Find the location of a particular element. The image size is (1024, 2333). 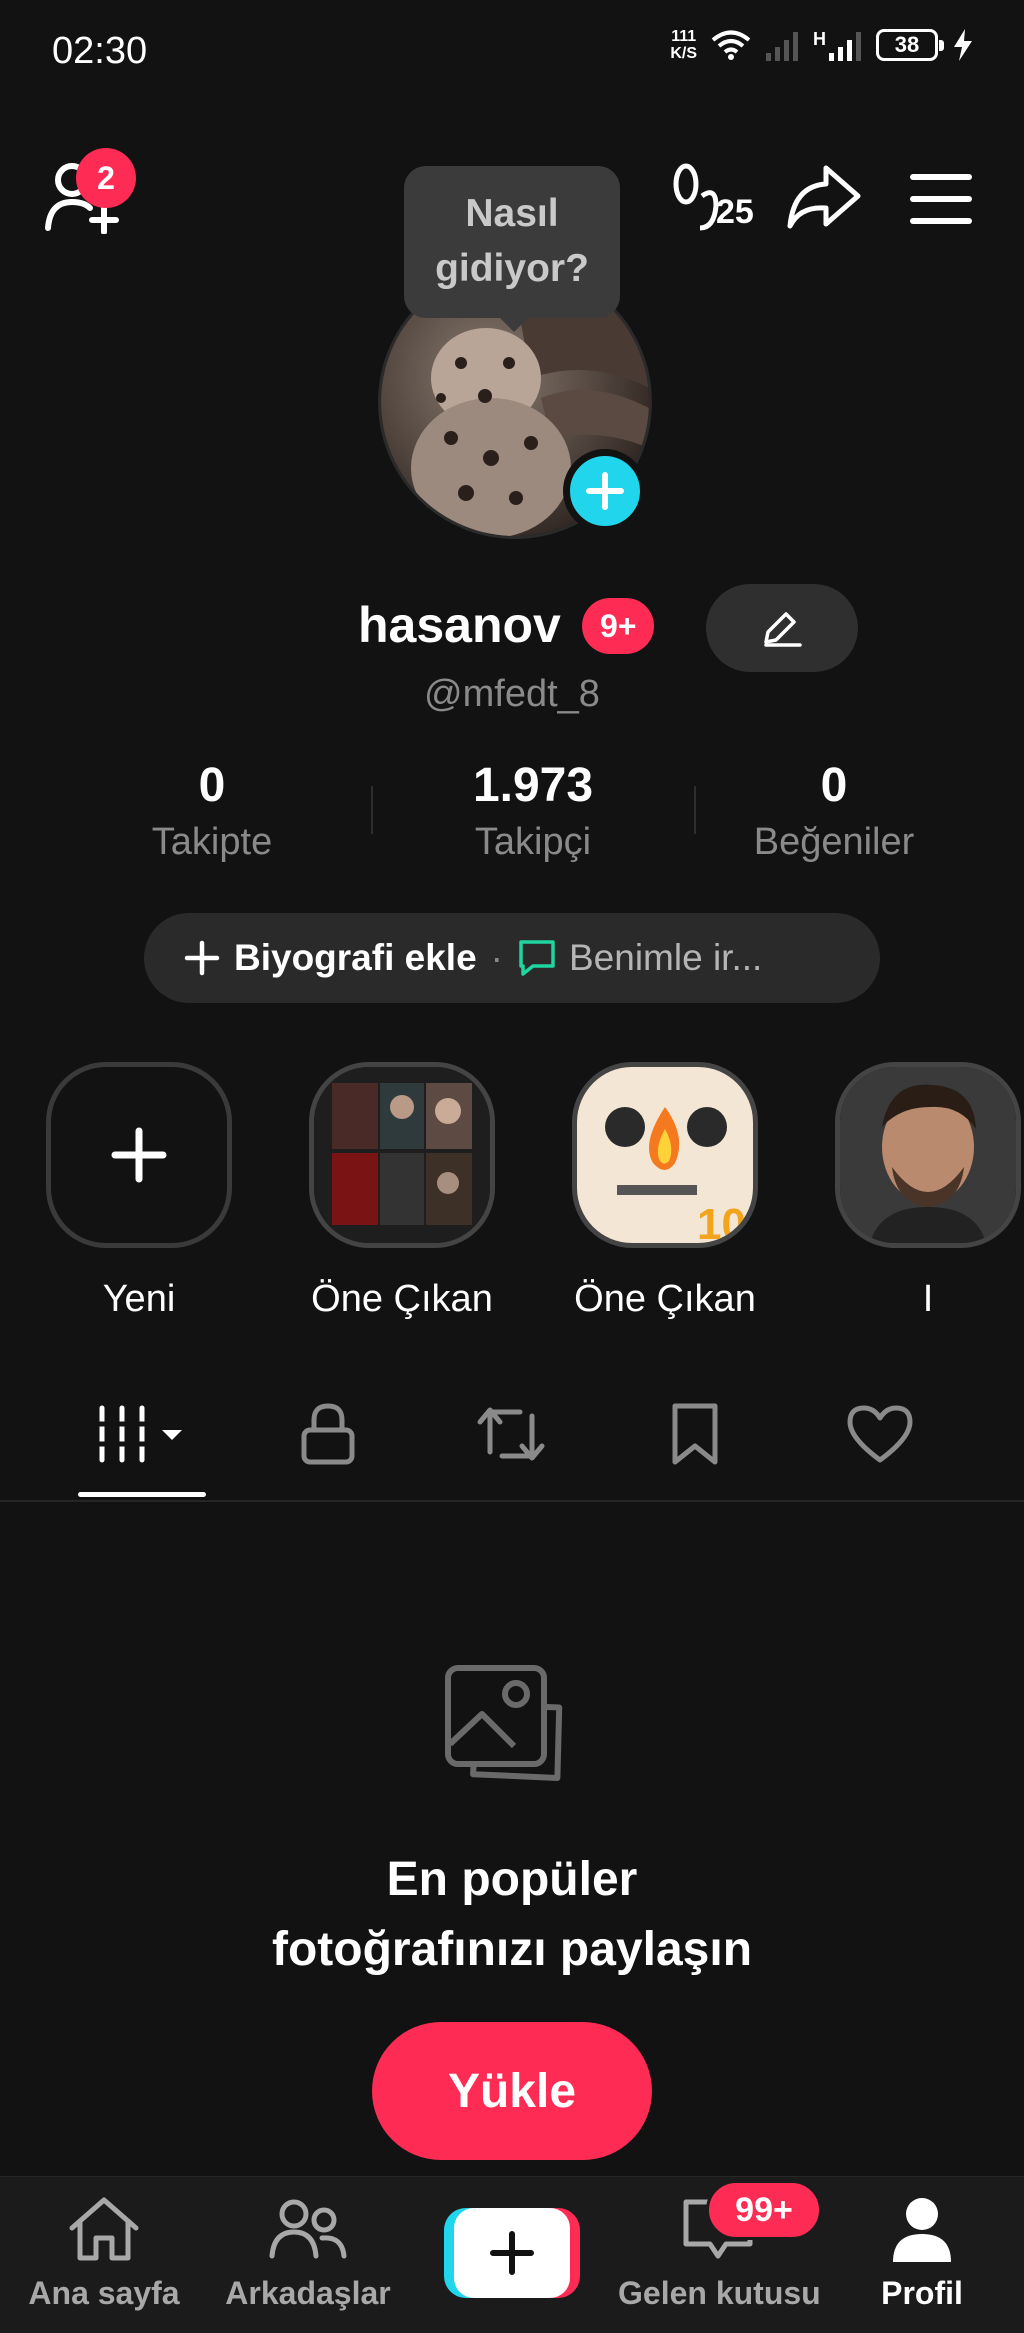

status-icons: 111 K/S H 38 is located at coordinates (822, 45).